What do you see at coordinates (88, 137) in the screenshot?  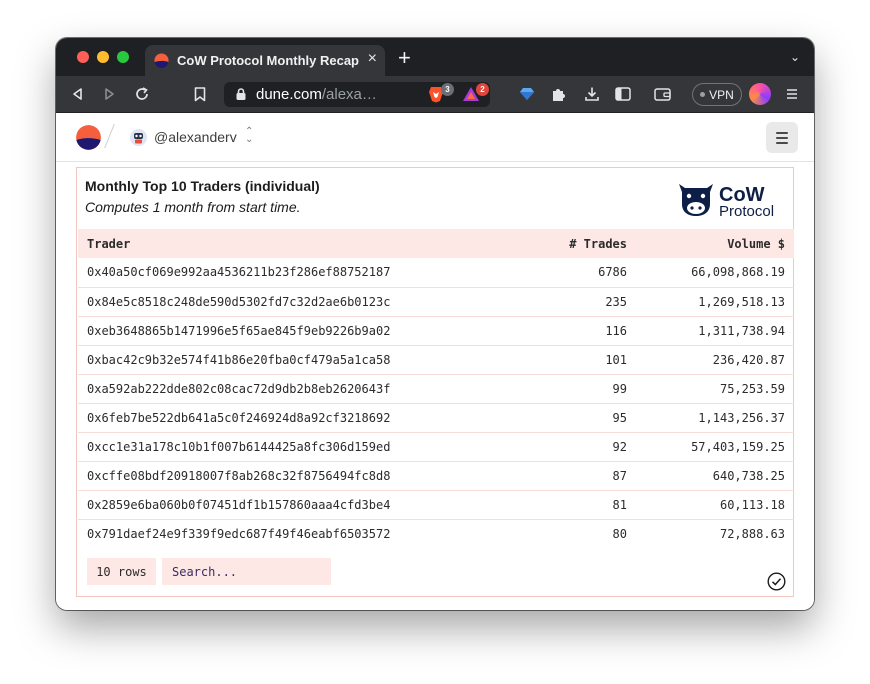 I see `dune-logo-icon` at bounding box center [88, 137].